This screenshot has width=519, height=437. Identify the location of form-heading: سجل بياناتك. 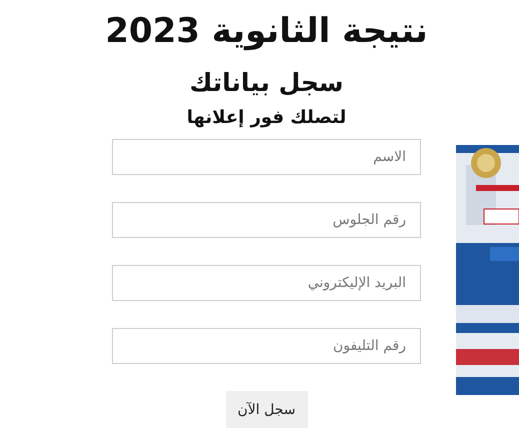
(266, 83).